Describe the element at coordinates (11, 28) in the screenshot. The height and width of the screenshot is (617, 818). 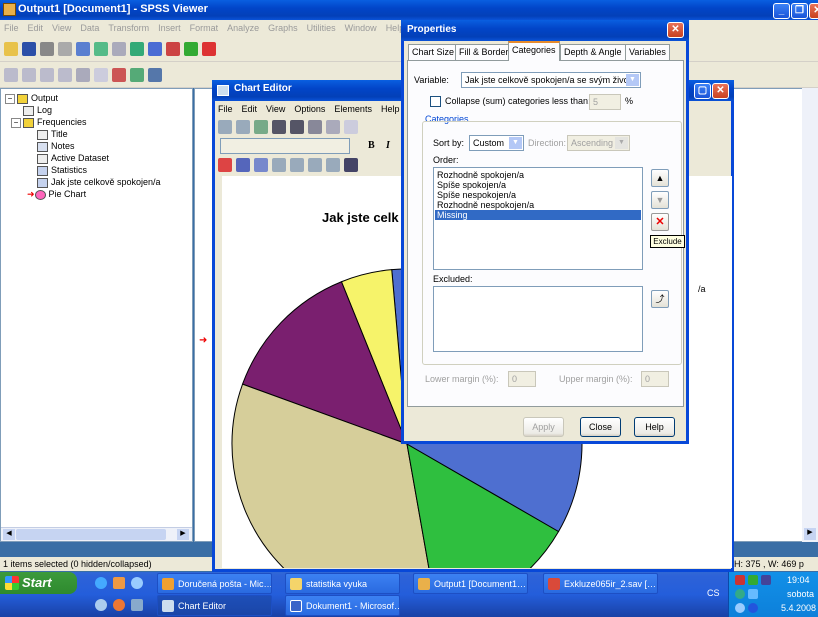
I see `menu-file: File` at that location.